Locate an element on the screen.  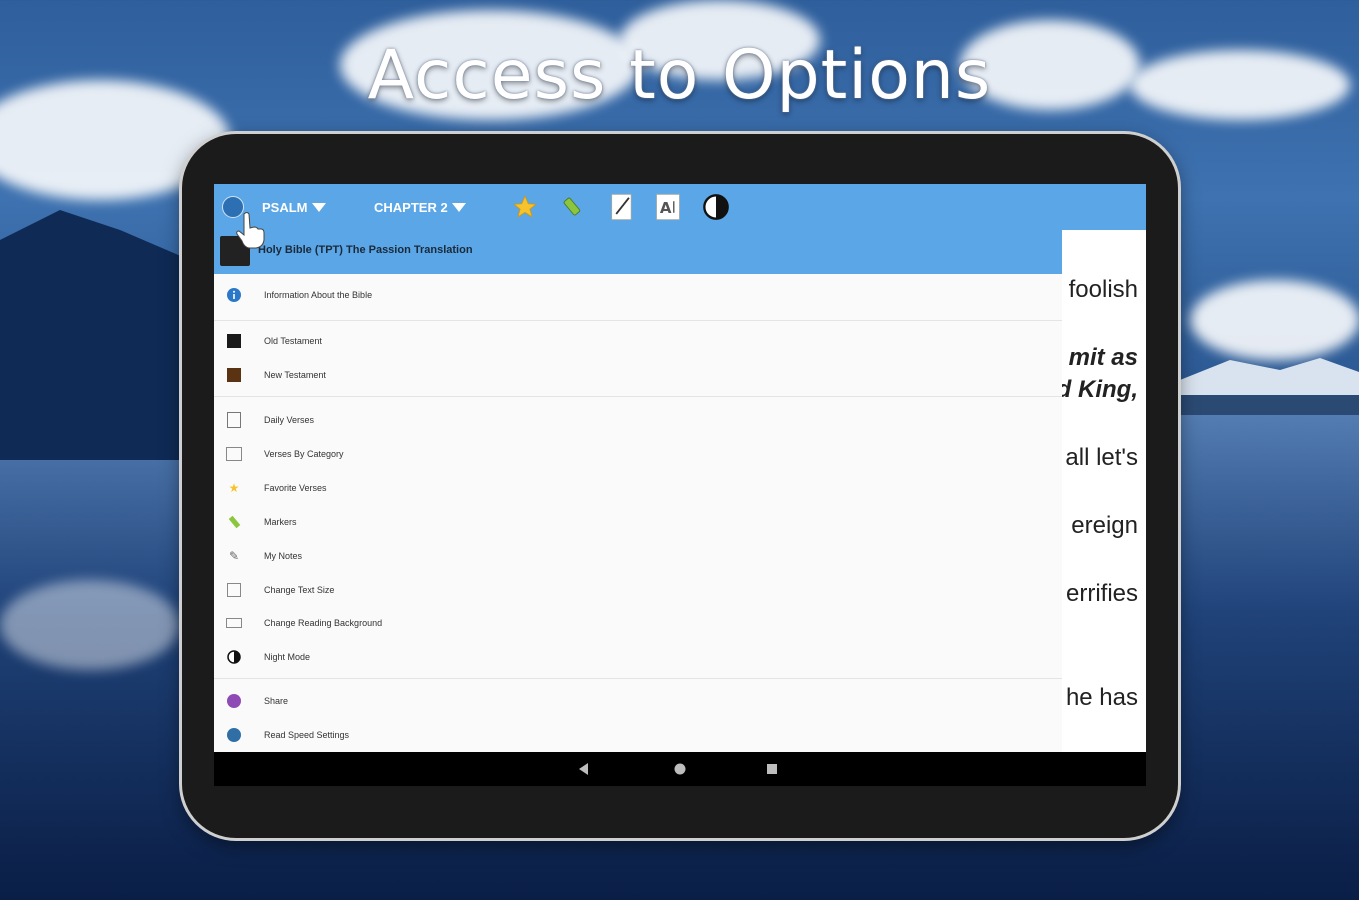
menu-item-change-text-size: Change Text Size is located at coordinates (638, 590).